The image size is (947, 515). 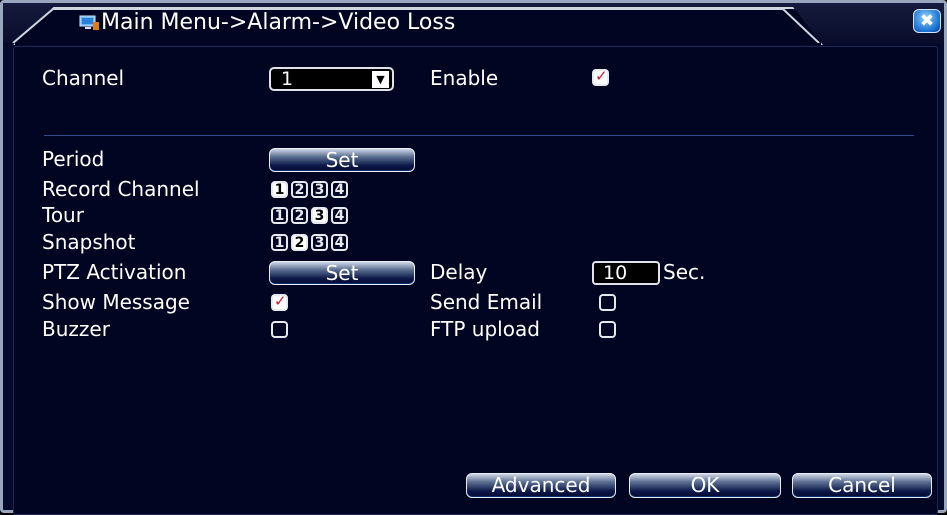 What do you see at coordinates (464, 78) in the screenshot?
I see `enable-label: Enable` at bounding box center [464, 78].